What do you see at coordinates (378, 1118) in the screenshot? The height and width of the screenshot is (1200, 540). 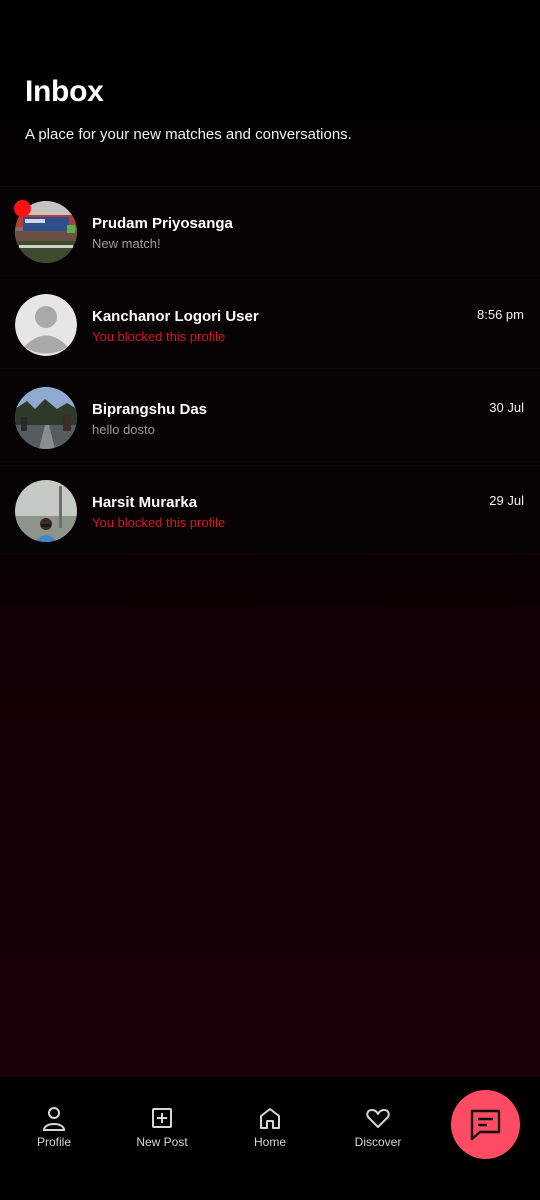 I see `heart-icon` at bounding box center [378, 1118].